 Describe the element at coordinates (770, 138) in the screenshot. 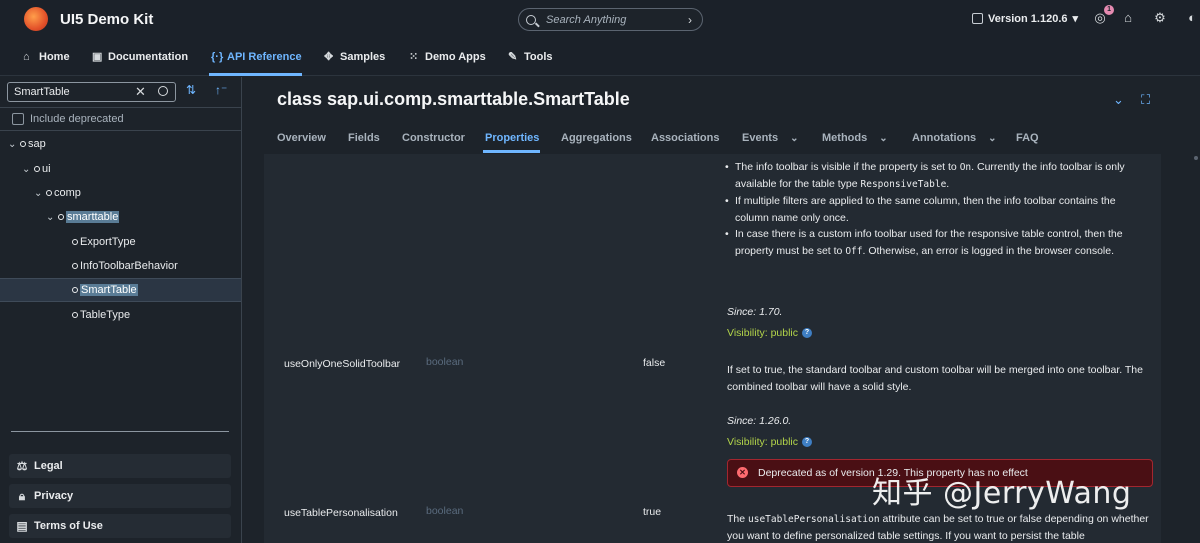

I see `tab-events: Events ⌄` at that location.